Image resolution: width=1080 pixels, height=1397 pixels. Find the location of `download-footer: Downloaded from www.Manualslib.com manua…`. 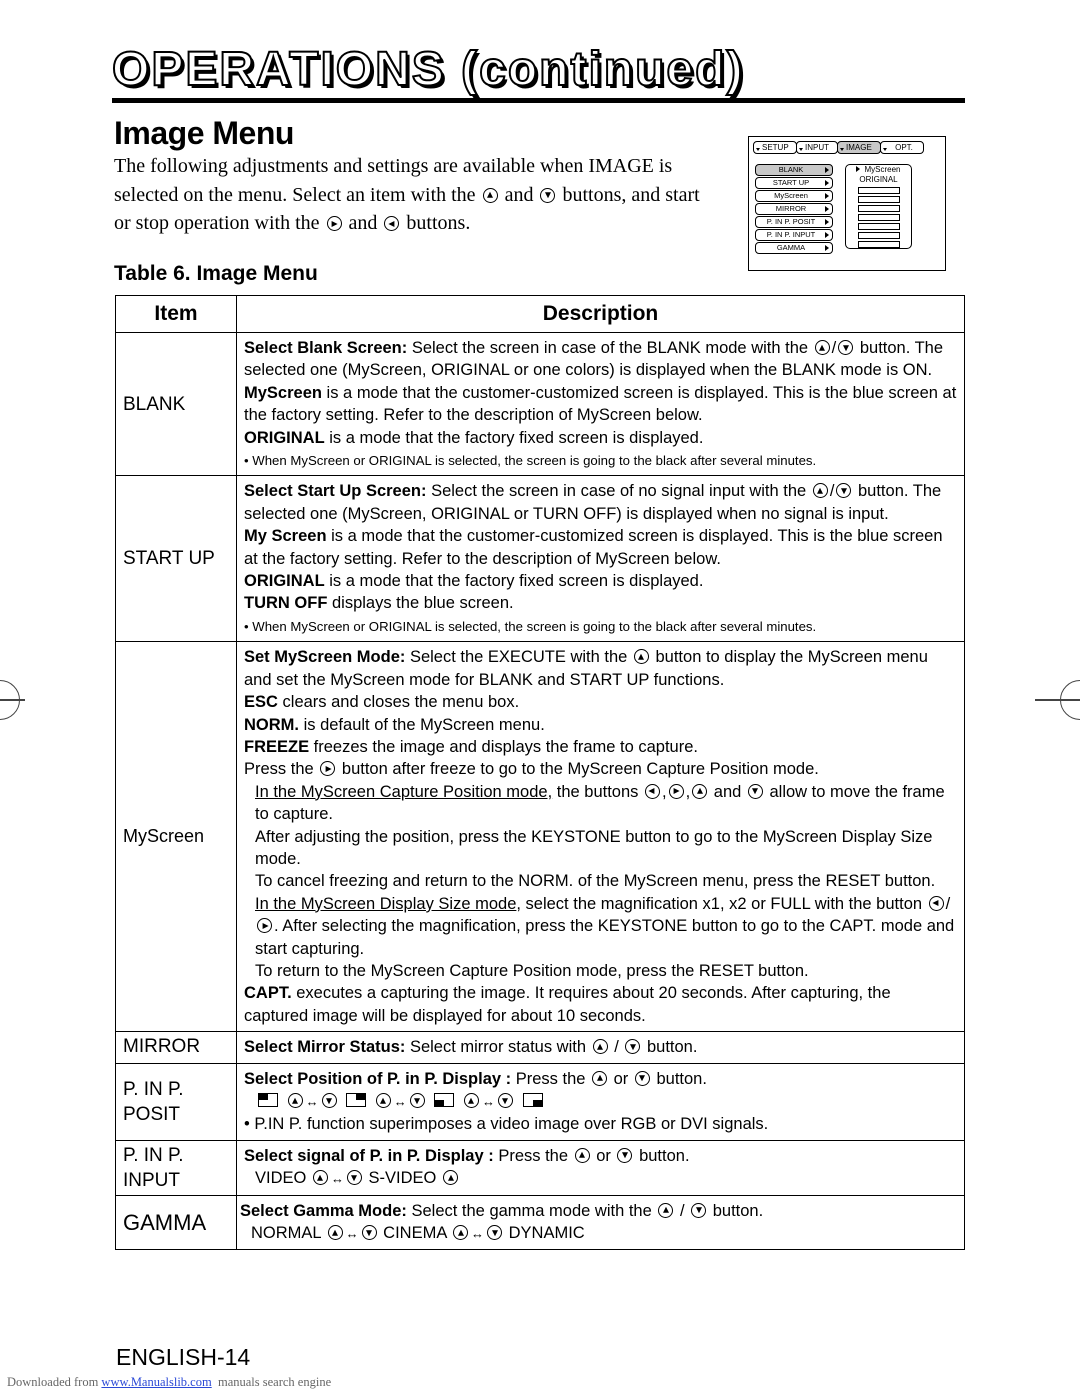

download-footer: Downloaded from www.Manualslib.com manua… is located at coordinates (169, 1382).